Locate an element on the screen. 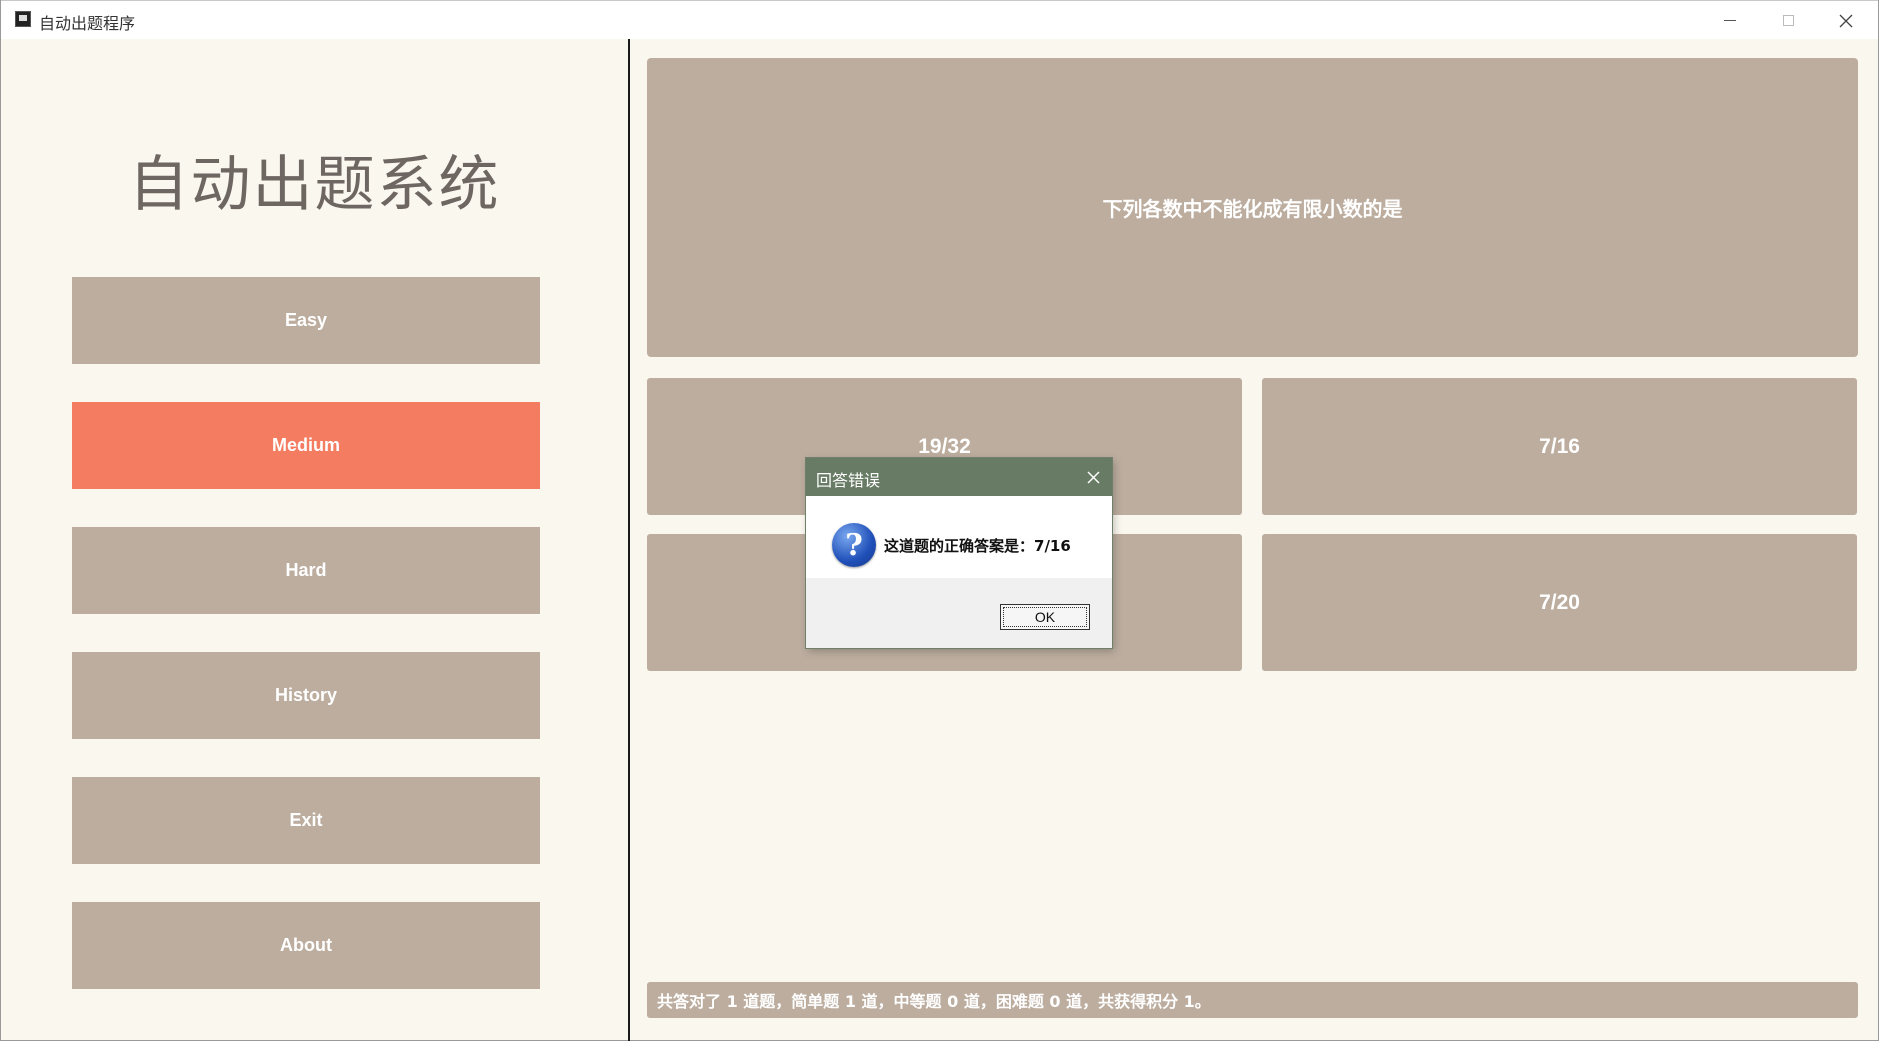 The image size is (1879, 1041). system-title: 自动出题系统 is located at coordinates (314, 185).